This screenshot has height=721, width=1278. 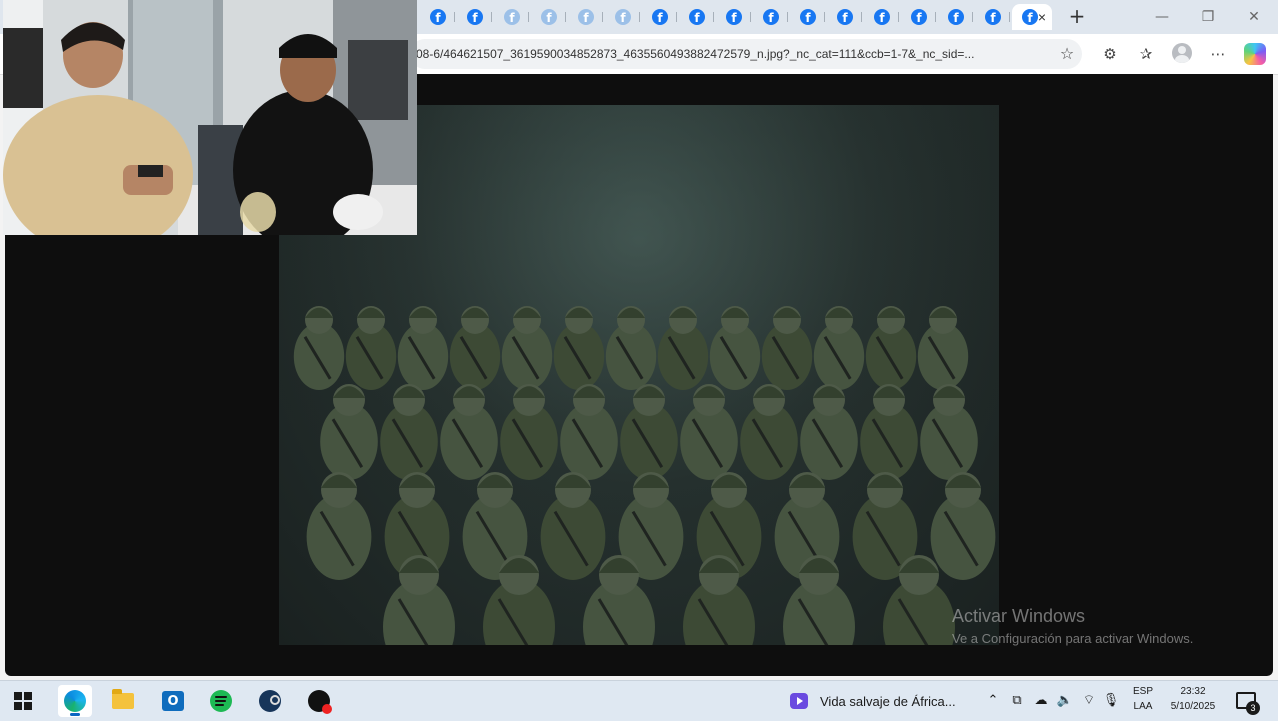 I want to click on tab-strip: f f f f f f f f f f f f f f f f f ×, so click(x=736, y=17).